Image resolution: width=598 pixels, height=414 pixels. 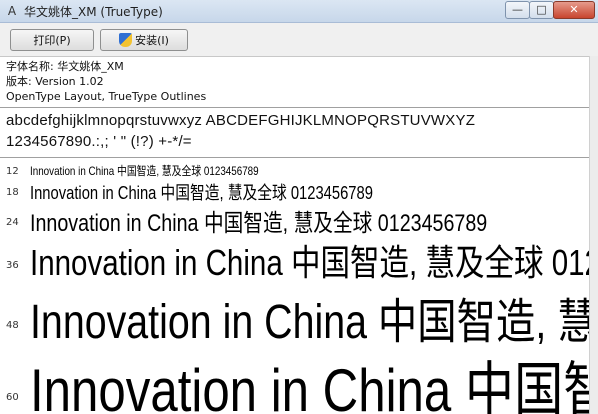 I want to click on maximize-button: □, so click(x=541, y=10).